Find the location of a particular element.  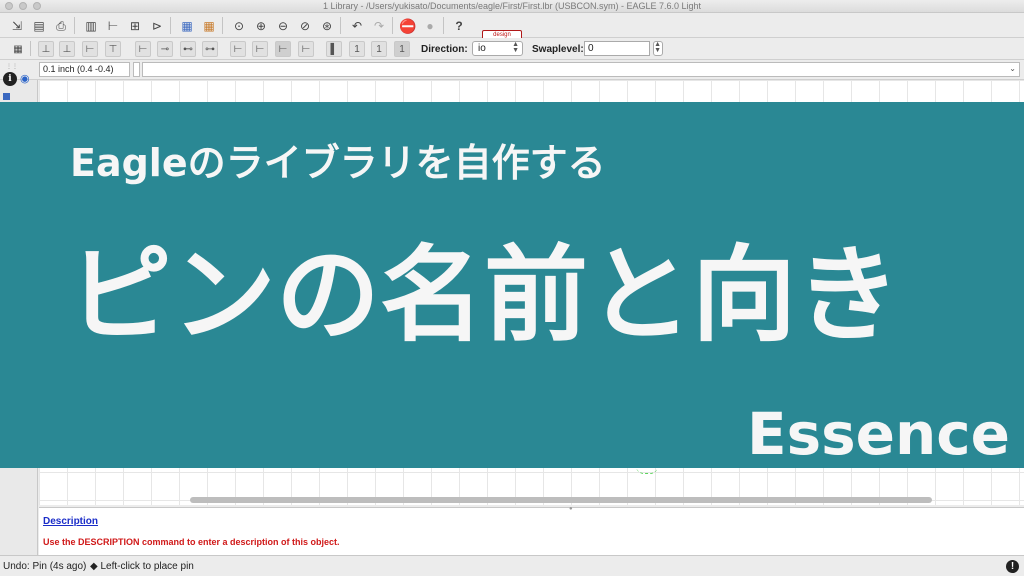

undo-icon: ↶ is located at coordinates (357, 26).